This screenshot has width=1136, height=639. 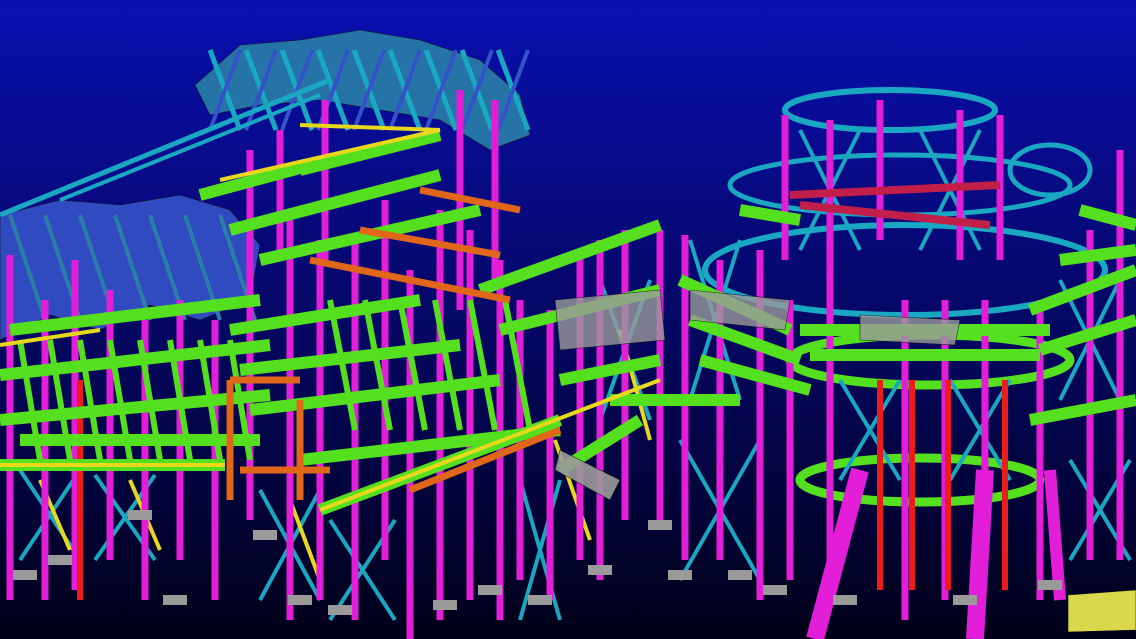 I want to click on concrete-block, so click(x=1101, y=611).